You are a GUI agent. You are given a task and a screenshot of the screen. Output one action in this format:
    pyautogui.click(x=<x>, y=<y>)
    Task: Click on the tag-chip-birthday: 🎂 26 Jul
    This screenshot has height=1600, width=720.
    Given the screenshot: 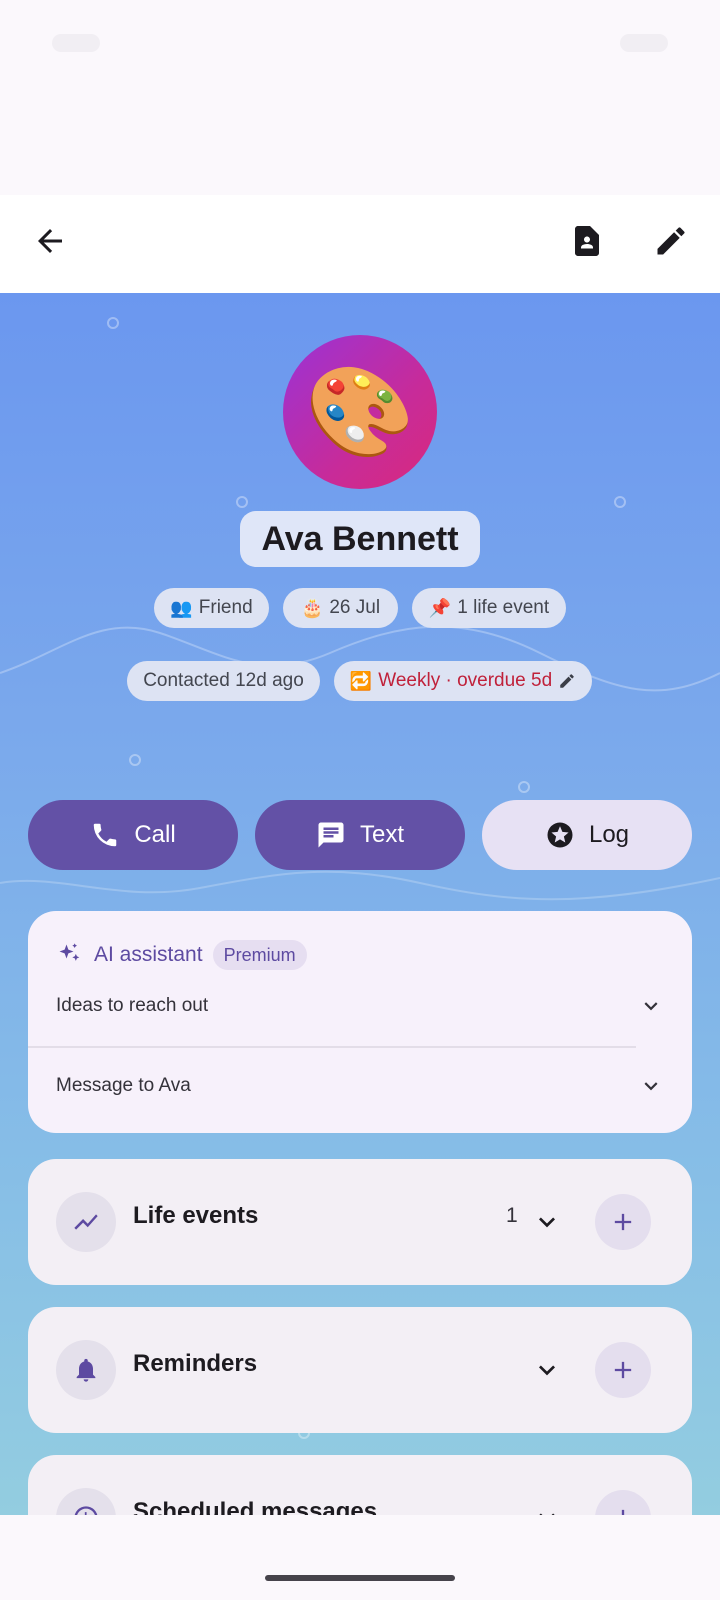 What is the action you would take?
    pyautogui.click(x=340, y=608)
    